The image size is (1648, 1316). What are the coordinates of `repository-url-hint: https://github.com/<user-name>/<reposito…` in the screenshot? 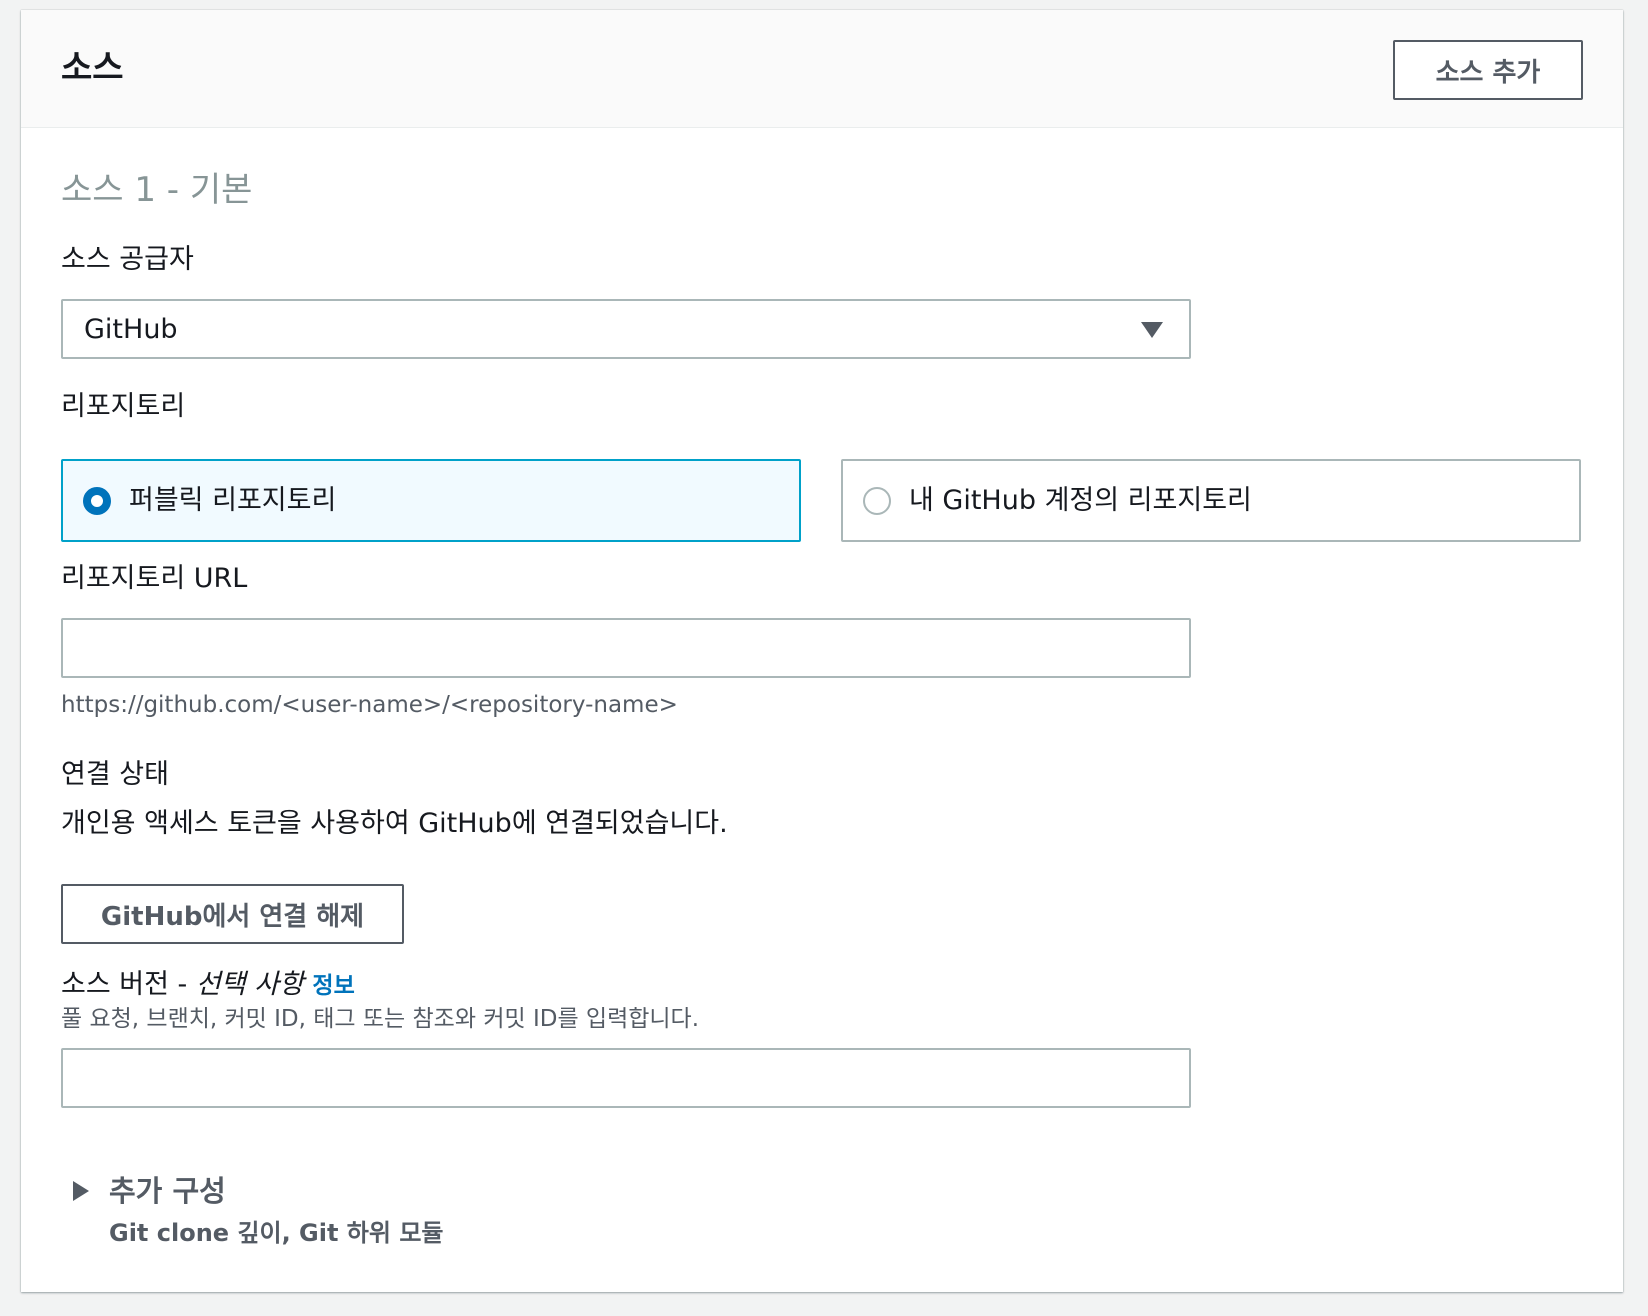 It's located at (369, 705).